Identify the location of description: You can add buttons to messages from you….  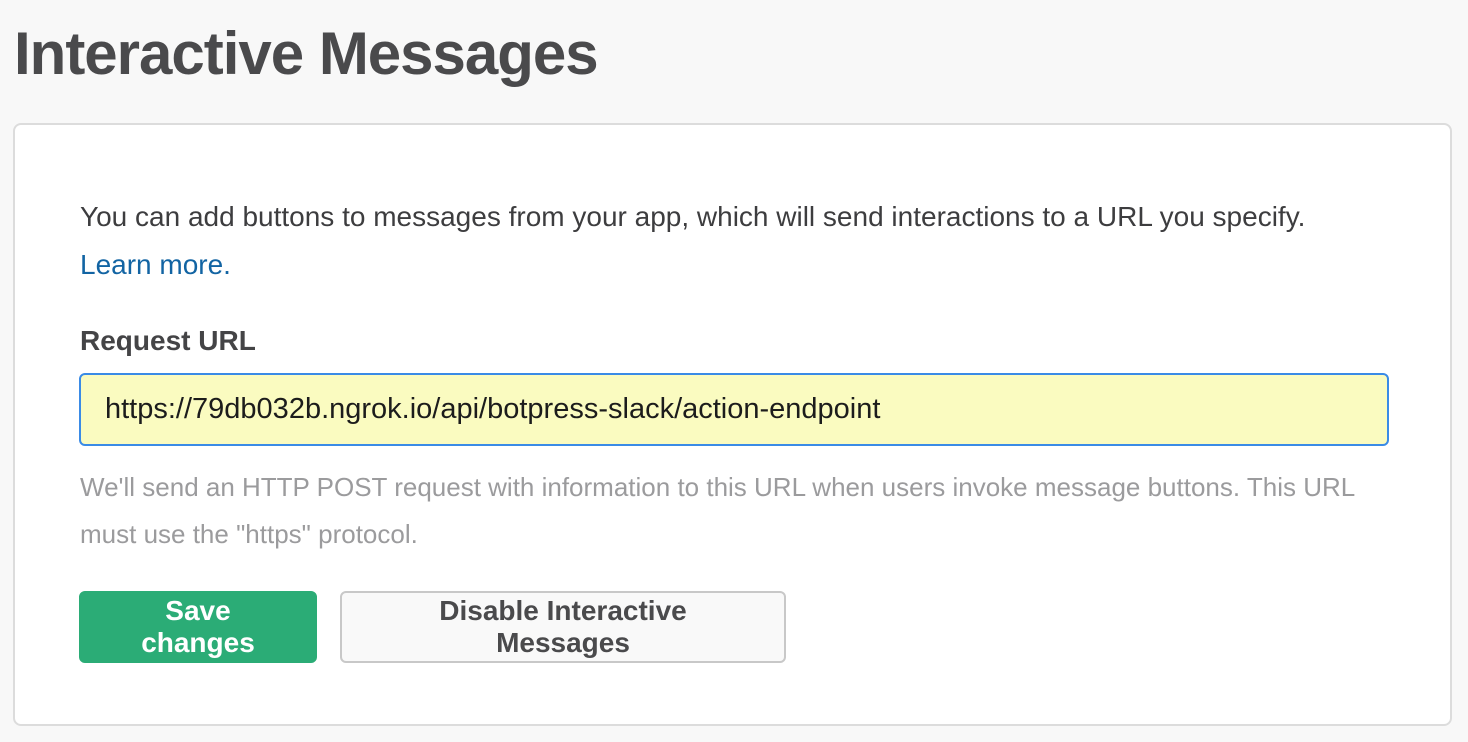
(725, 241).